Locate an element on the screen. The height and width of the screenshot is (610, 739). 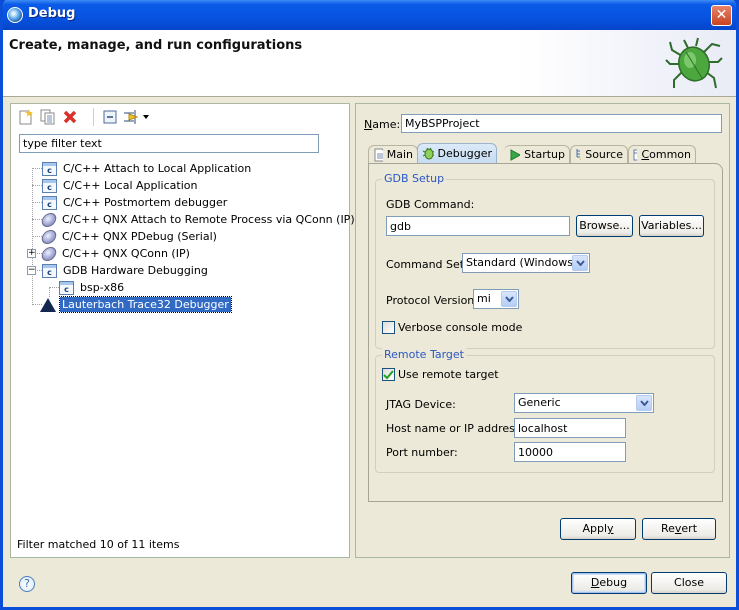
use-remote-target-checkbox is located at coordinates (388, 374).